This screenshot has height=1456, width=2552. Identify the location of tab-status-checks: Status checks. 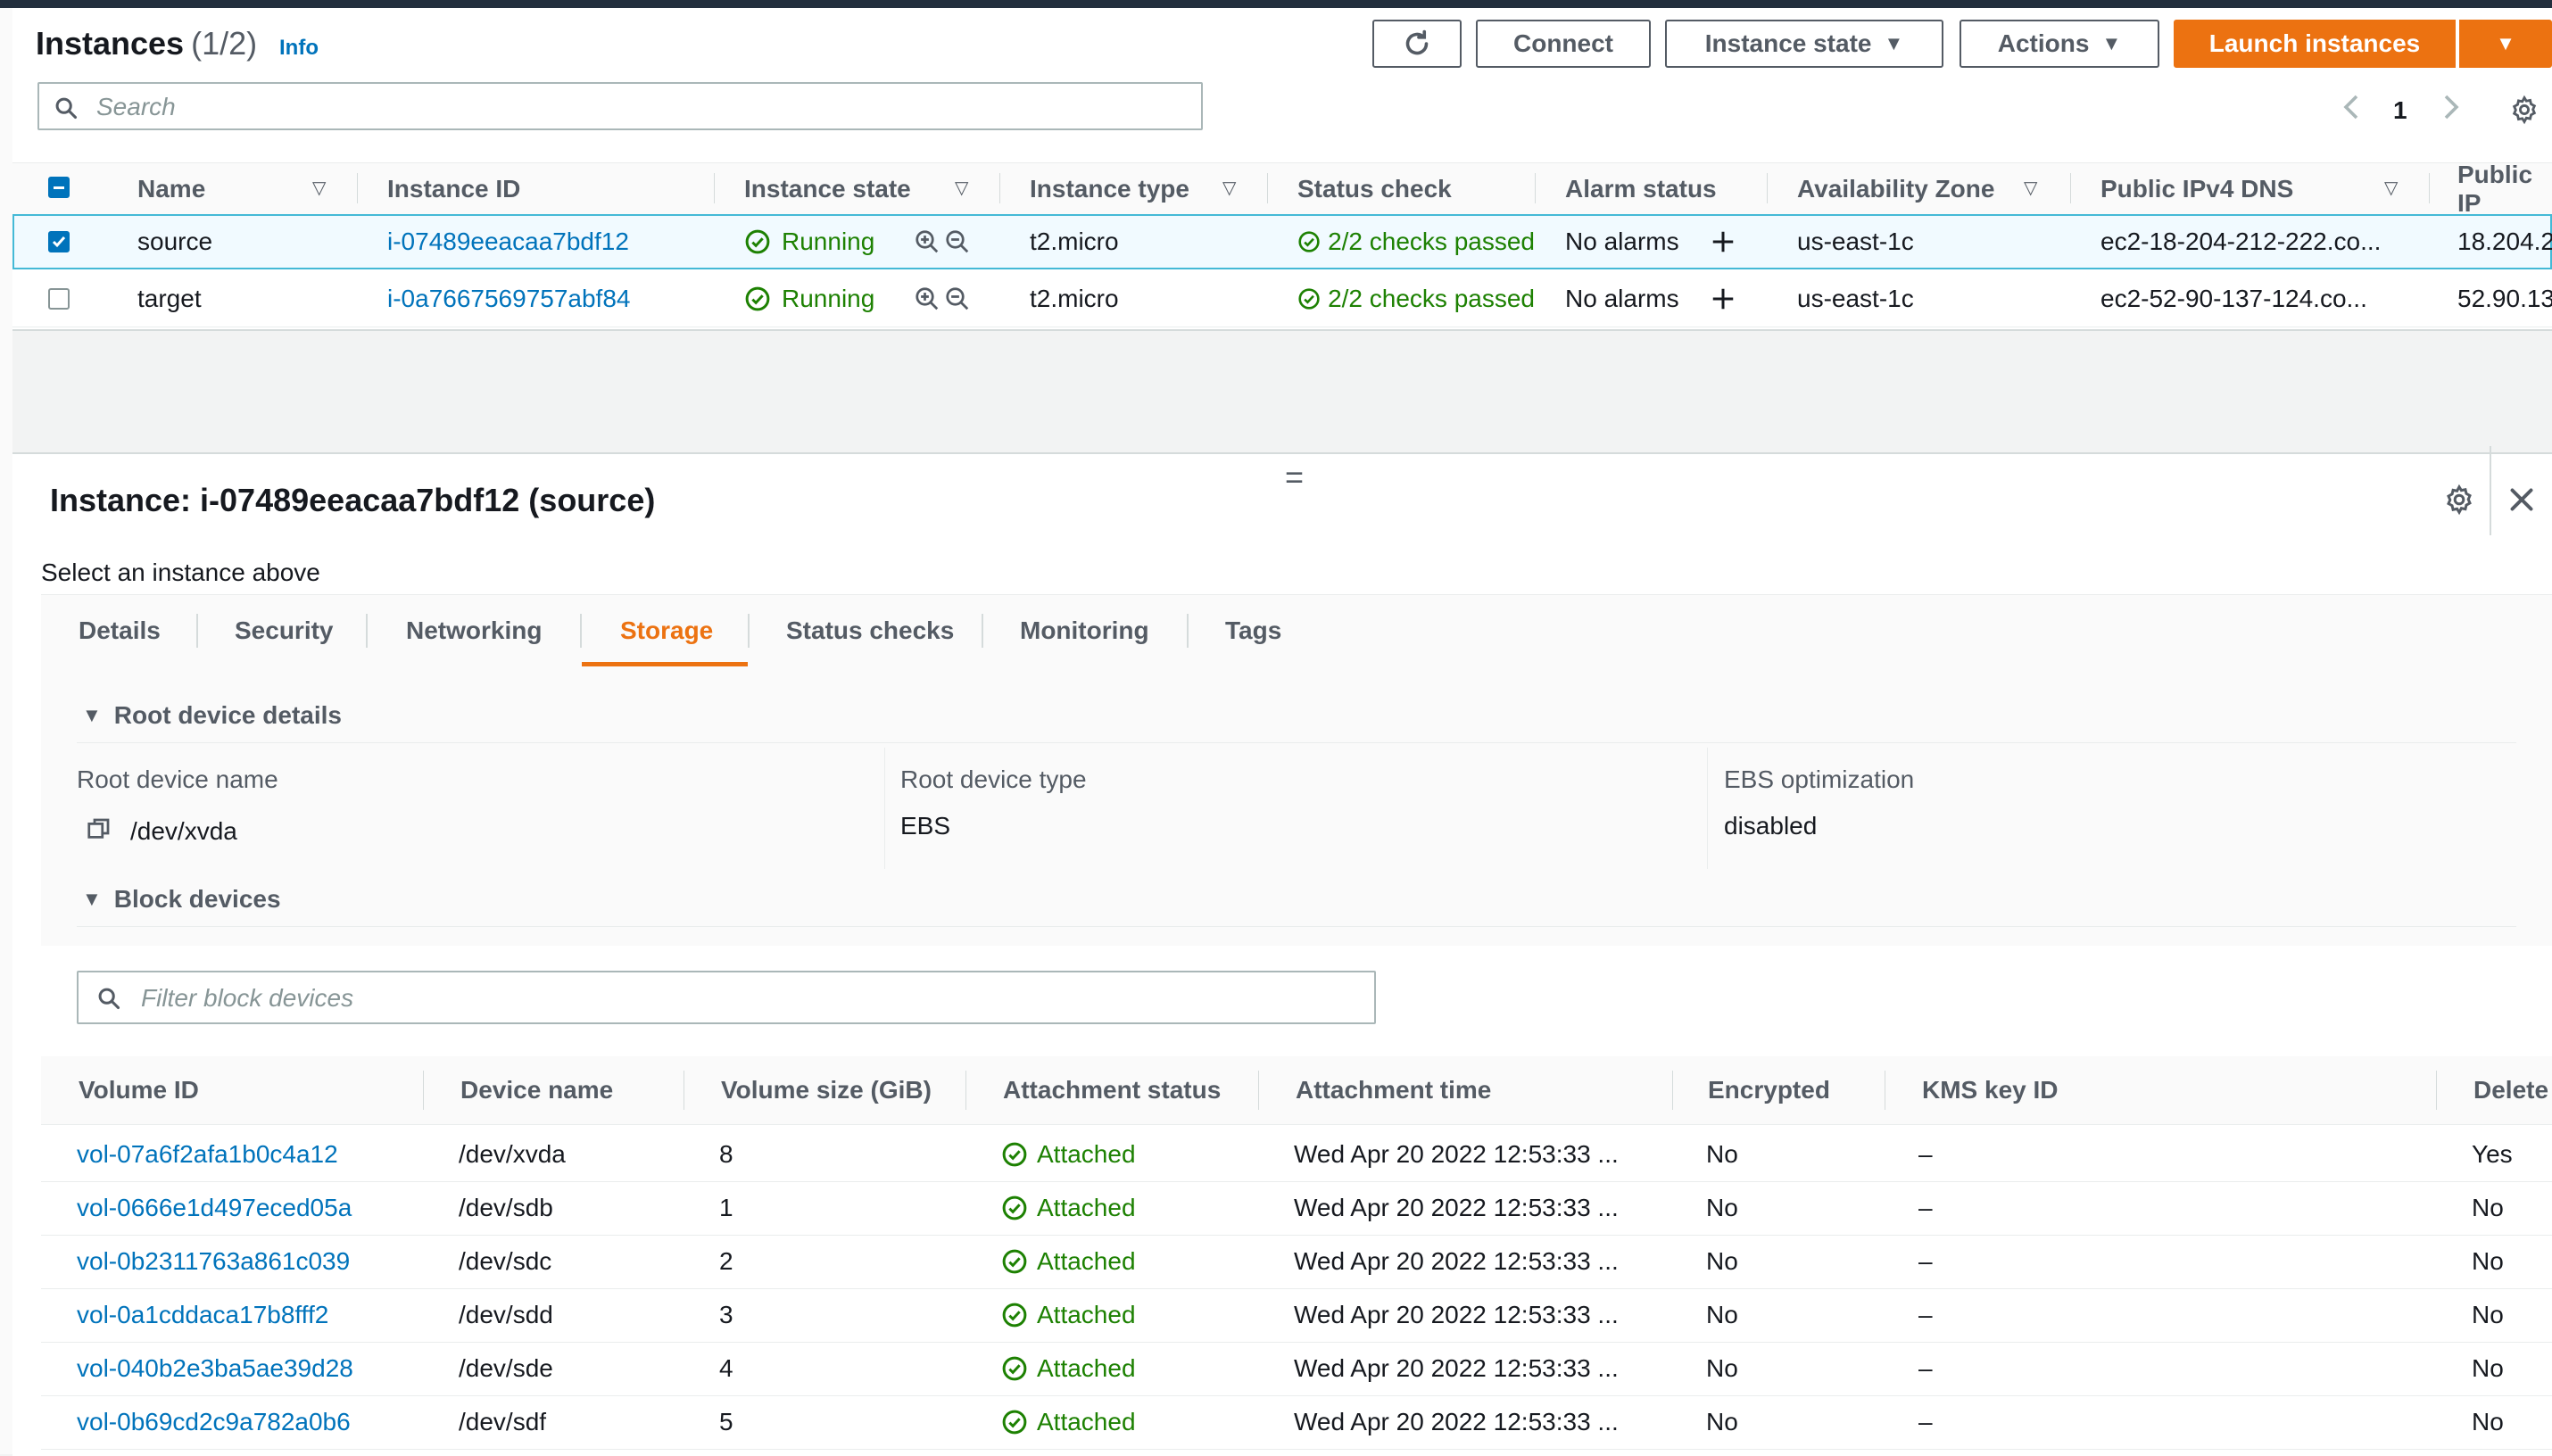
(870, 631).